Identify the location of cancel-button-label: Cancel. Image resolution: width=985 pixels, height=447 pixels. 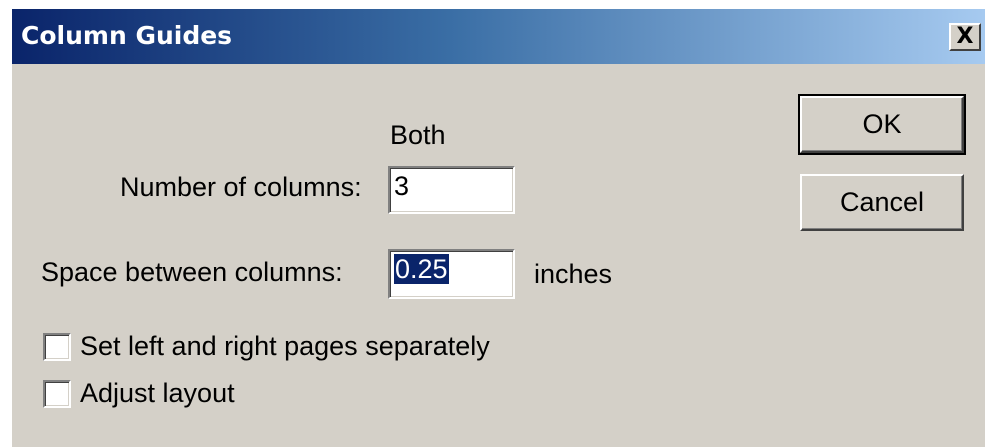
(882, 202).